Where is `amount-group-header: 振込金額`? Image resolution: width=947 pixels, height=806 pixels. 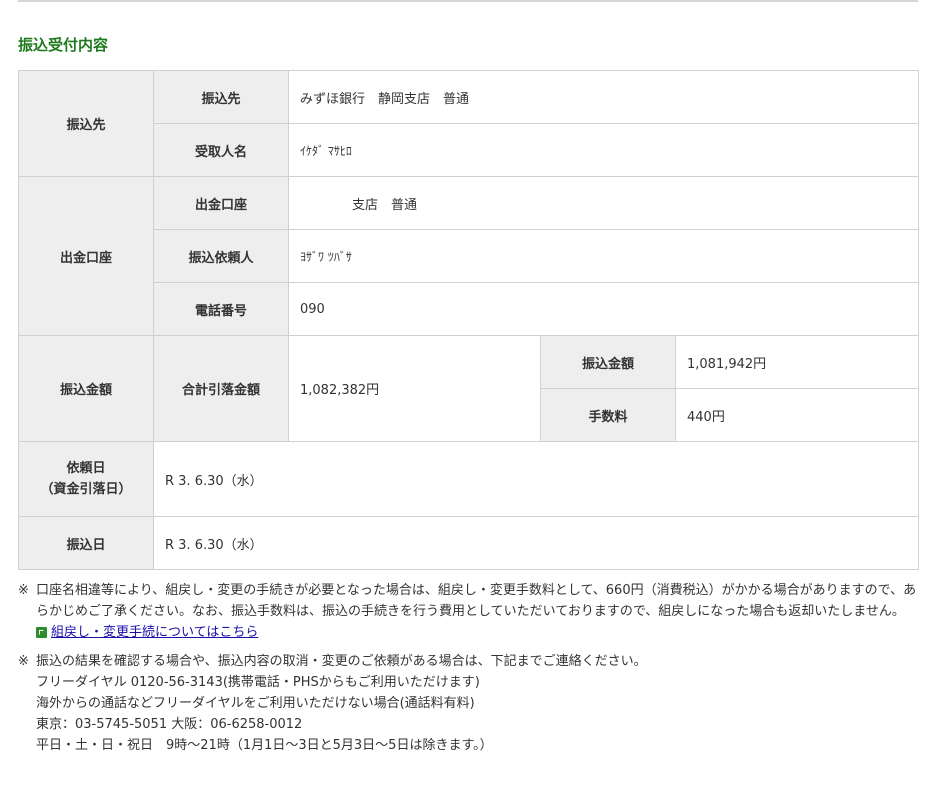 amount-group-header: 振込金額 is located at coordinates (86, 388).